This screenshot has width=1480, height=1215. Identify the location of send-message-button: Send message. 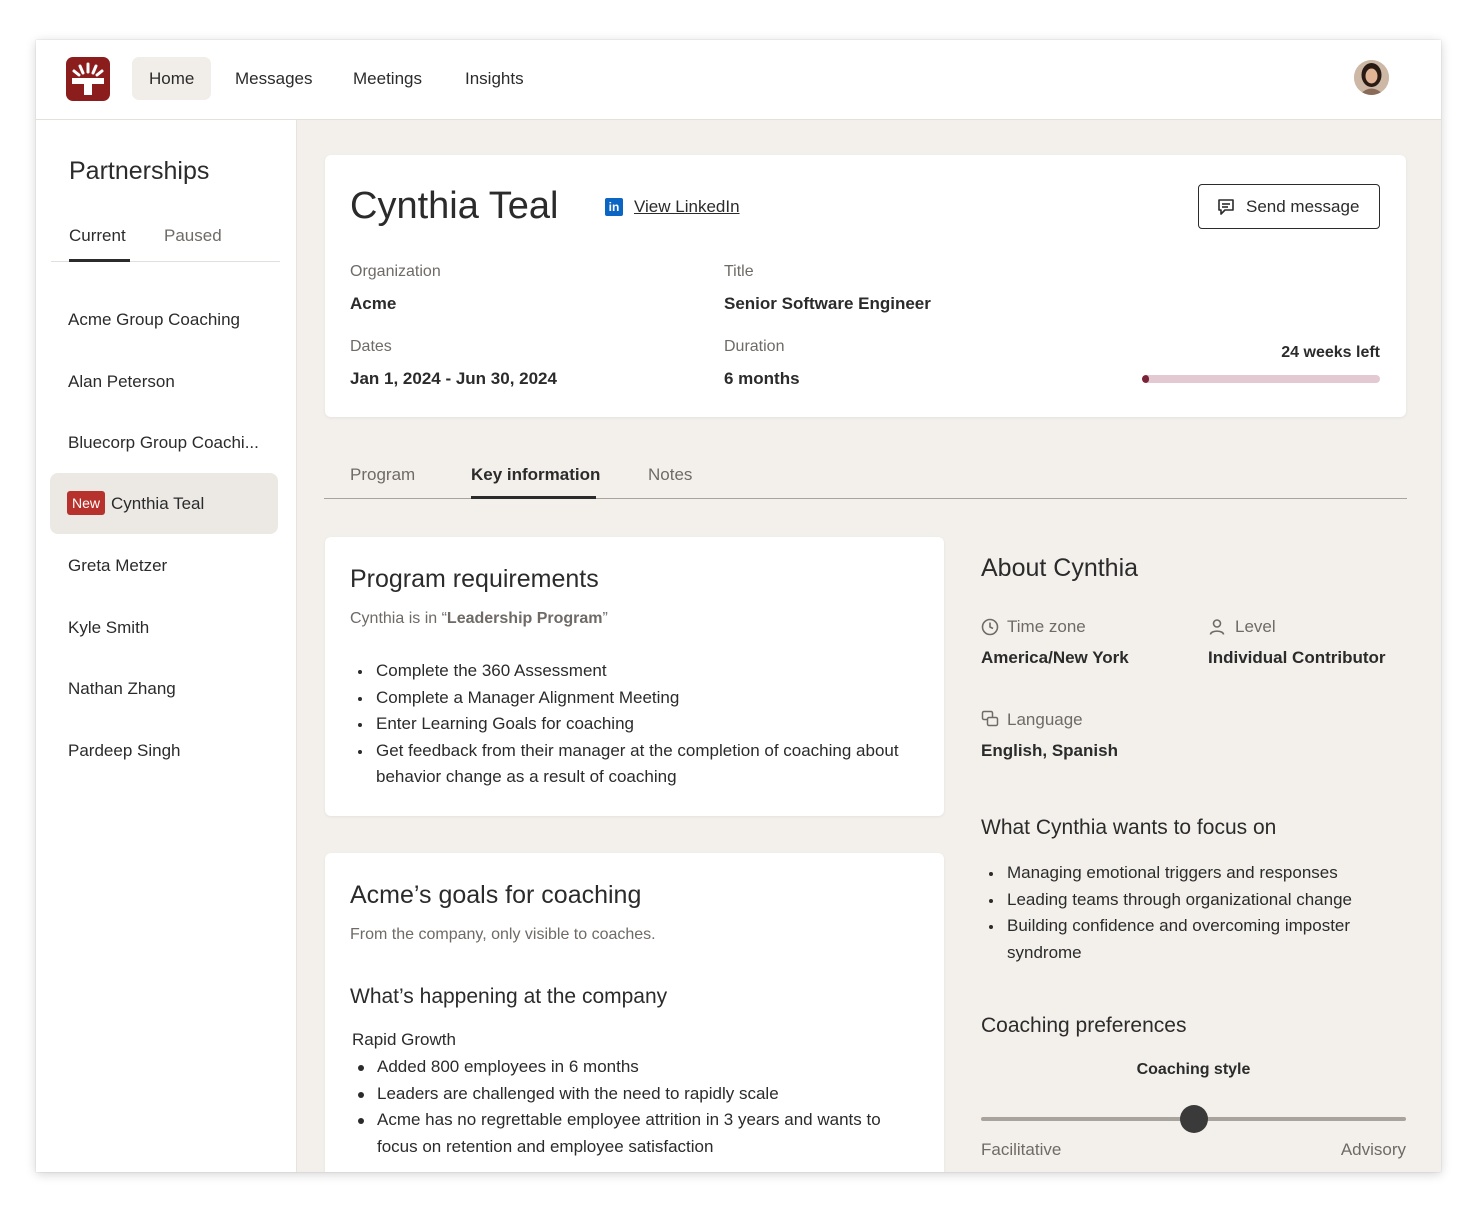
(1289, 206).